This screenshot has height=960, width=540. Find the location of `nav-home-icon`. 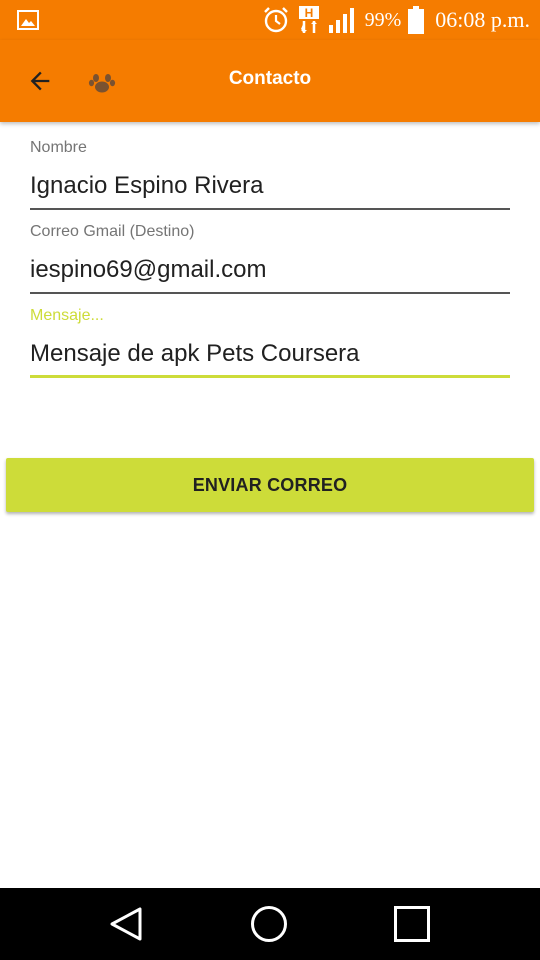

nav-home-icon is located at coordinates (269, 924).